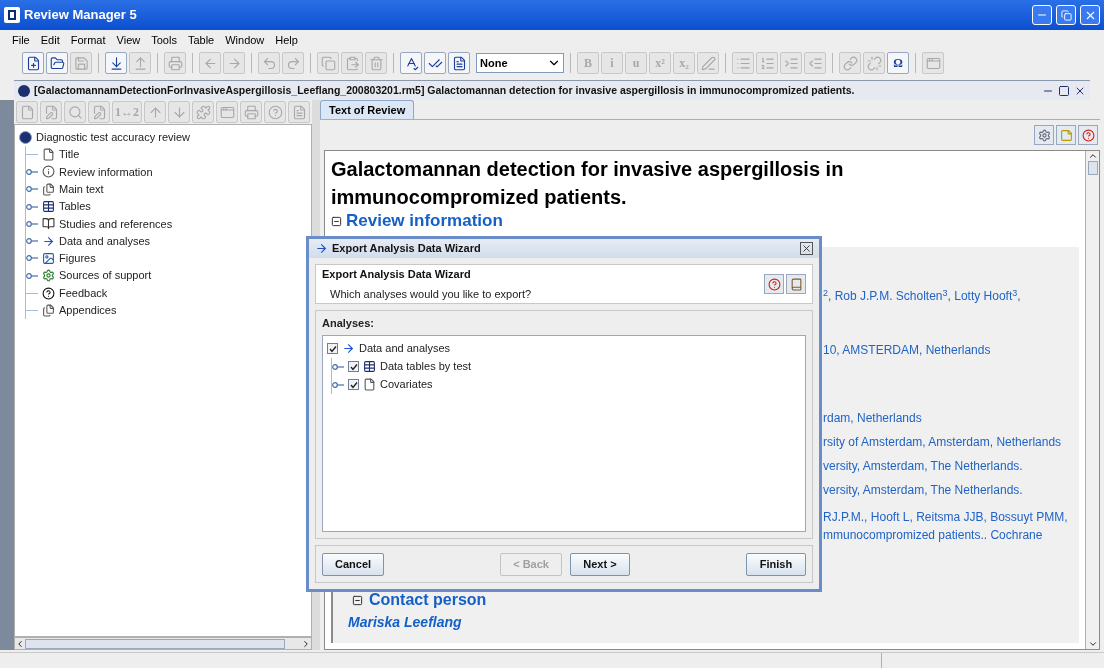 This screenshot has width=1104, height=668. I want to click on new-file-icon, so click(33, 63).